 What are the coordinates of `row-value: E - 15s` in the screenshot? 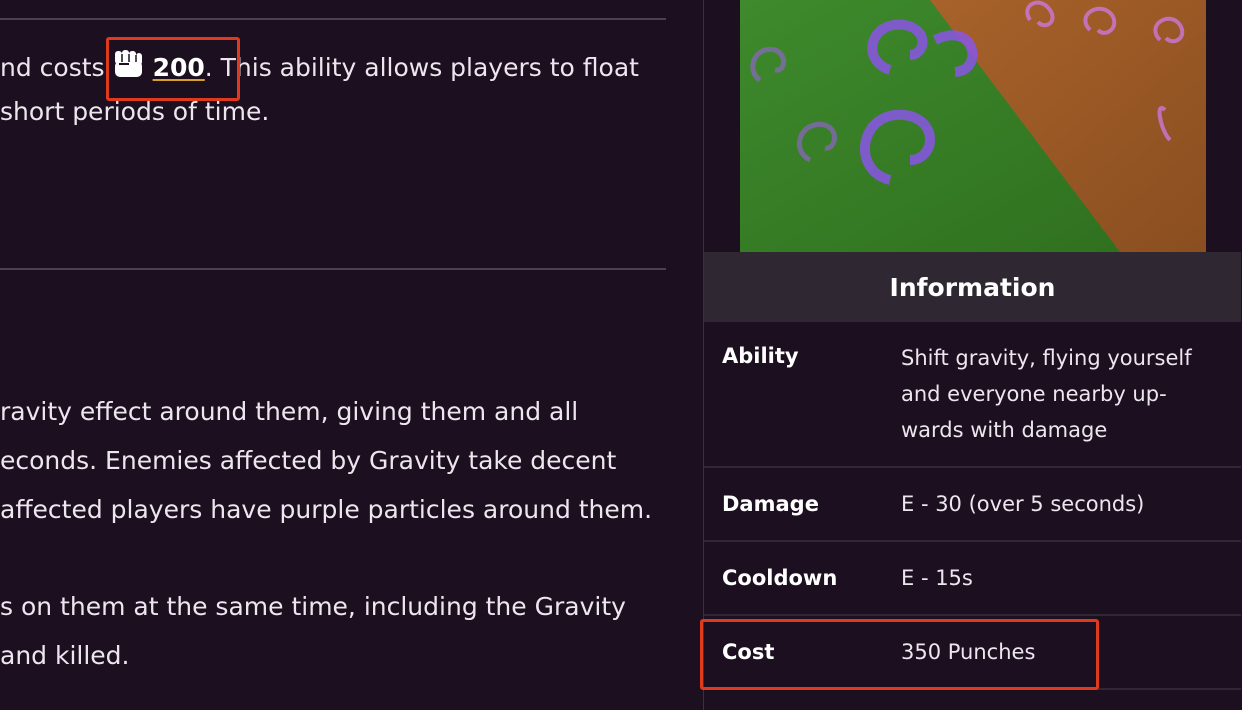 It's located at (937, 578).